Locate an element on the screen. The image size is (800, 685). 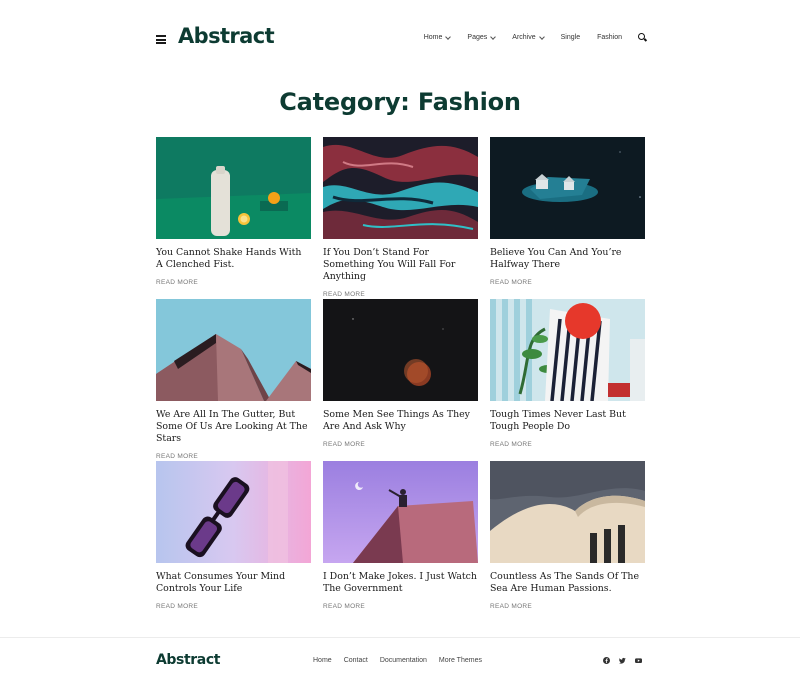
post-title: Believe You Can And You’re Halfway There is located at coordinates (567, 259).